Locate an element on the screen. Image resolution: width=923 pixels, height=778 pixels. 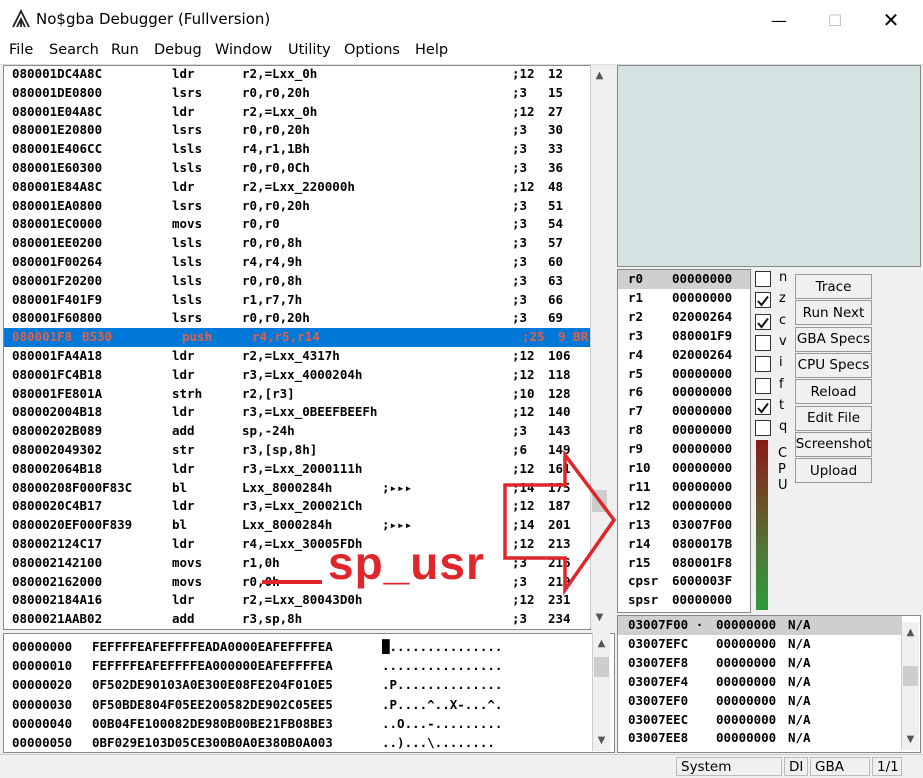
stack-row: 03007EF0 00000000 N/A is located at coordinates (760, 701).